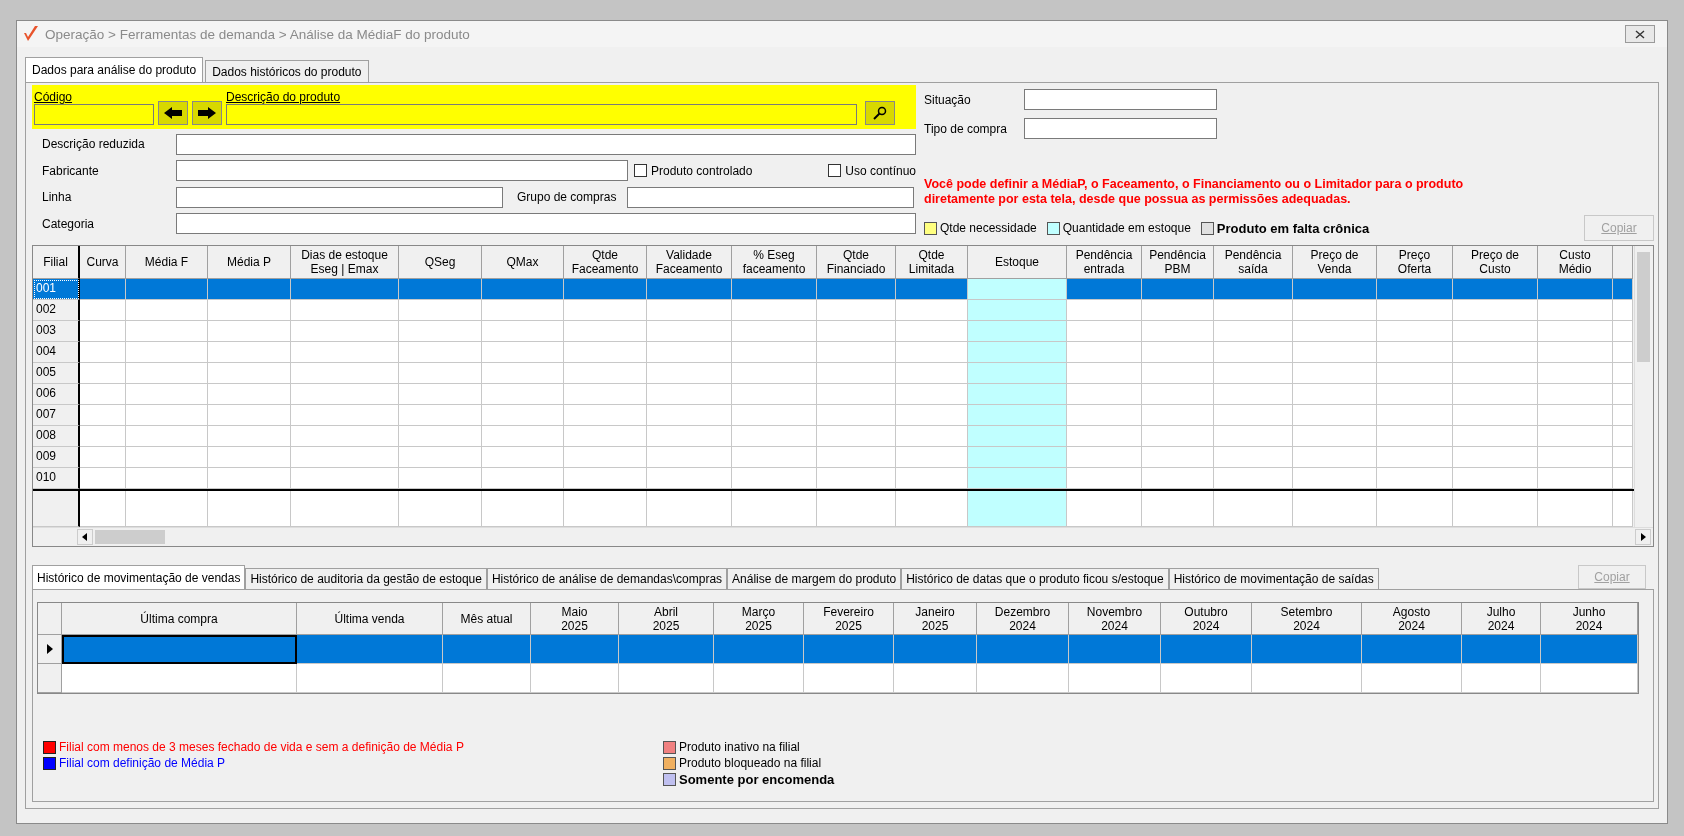 The image size is (1684, 836). What do you see at coordinates (843, 536) in the screenshot?
I see `horizontal-scrollbar` at bounding box center [843, 536].